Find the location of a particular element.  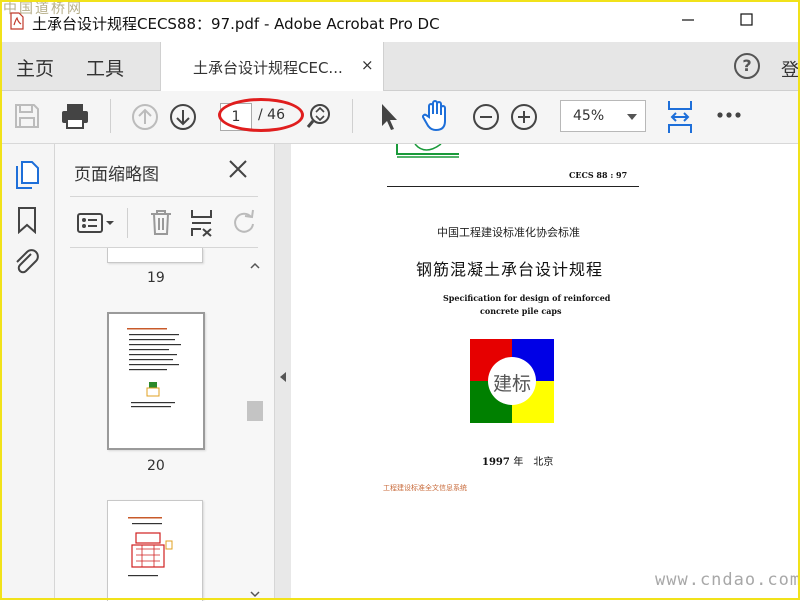

save-icon is located at coordinates (27, 116).